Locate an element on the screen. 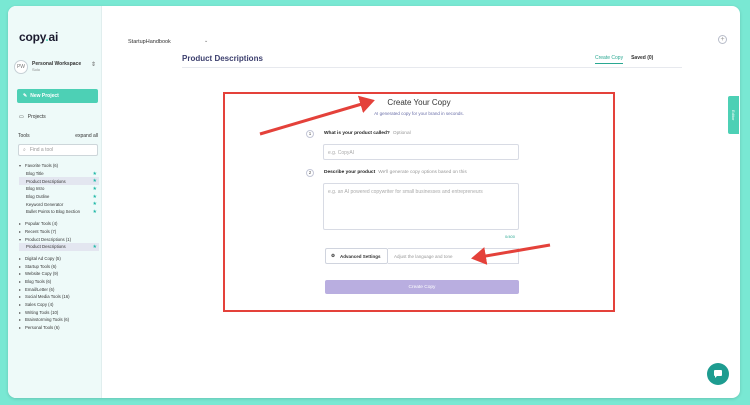  panel-title: Create Your Copy is located at coordinates (419, 102).